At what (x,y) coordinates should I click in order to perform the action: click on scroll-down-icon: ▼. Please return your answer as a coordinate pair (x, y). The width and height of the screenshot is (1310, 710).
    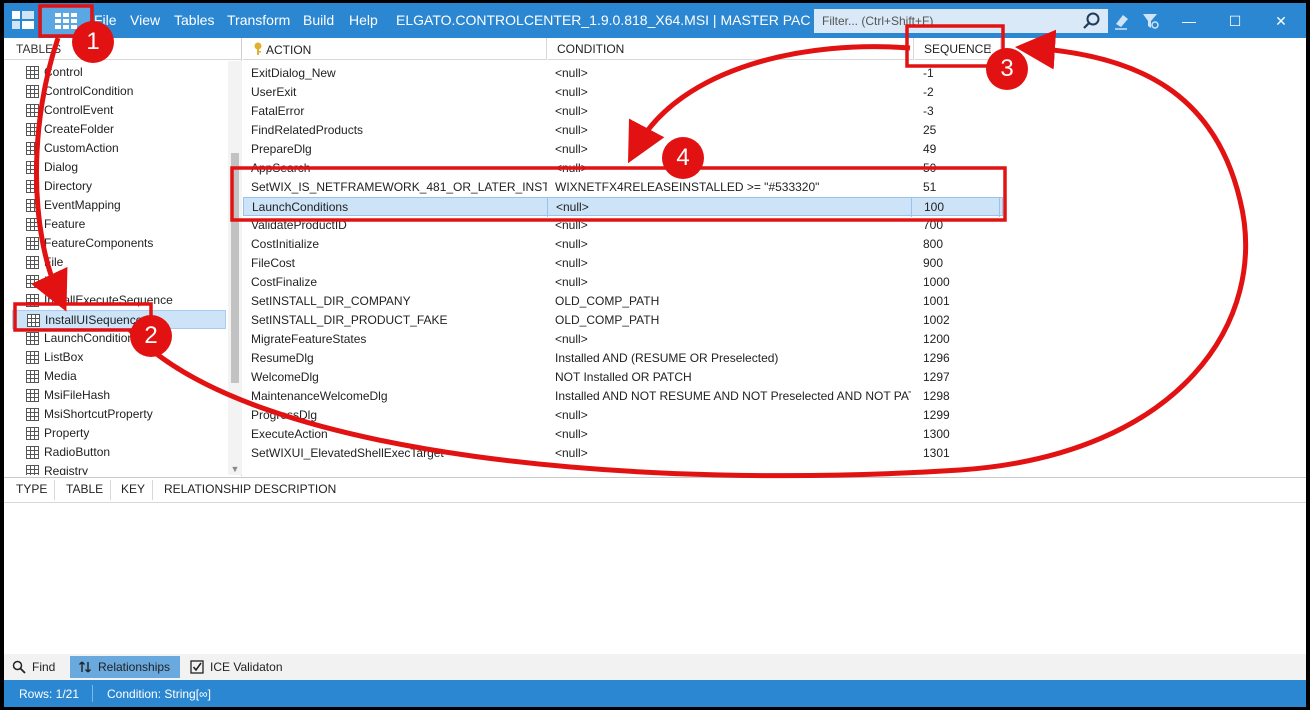
    Looking at the image, I should click on (235, 469).